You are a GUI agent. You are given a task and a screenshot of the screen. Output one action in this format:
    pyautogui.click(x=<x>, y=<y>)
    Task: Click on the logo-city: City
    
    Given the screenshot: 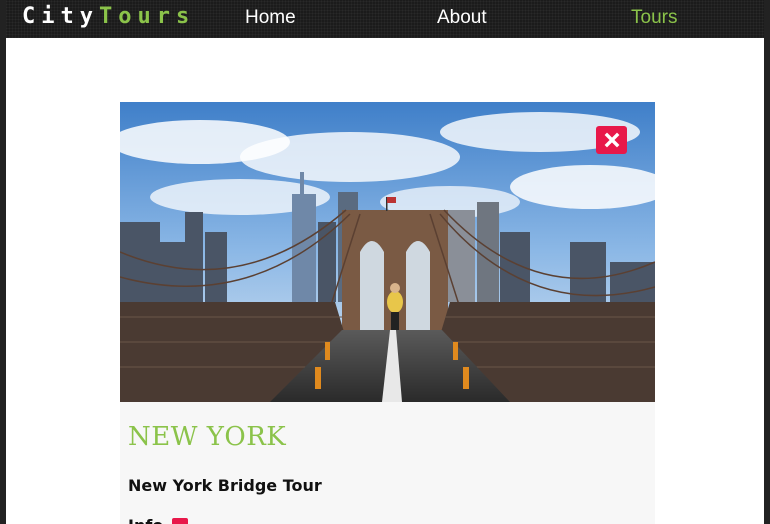 What is the action you would take?
    pyautogui.click(x=60, y=16)
    